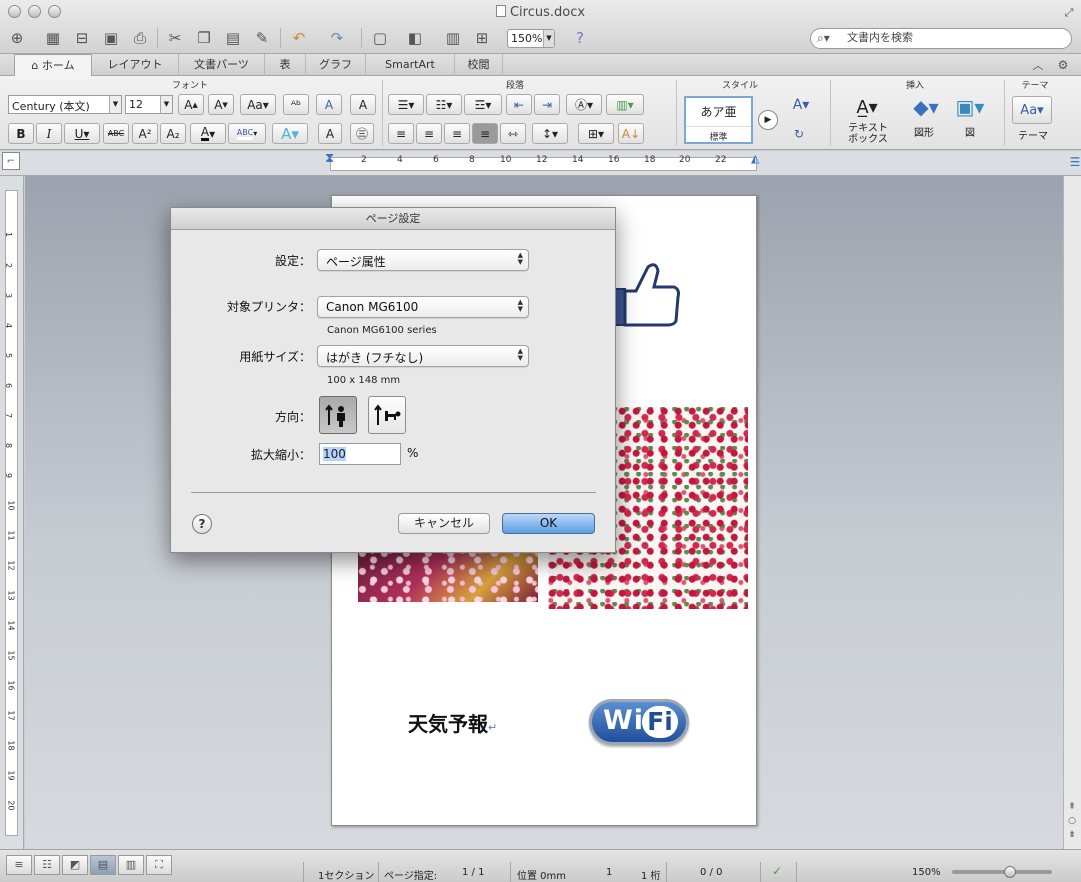 The width and height of the screenshot is (1081, 882). Describe the element at coordinates (135, 65) in the screenshot. I see `tab-layout: レイアウト` at that location.